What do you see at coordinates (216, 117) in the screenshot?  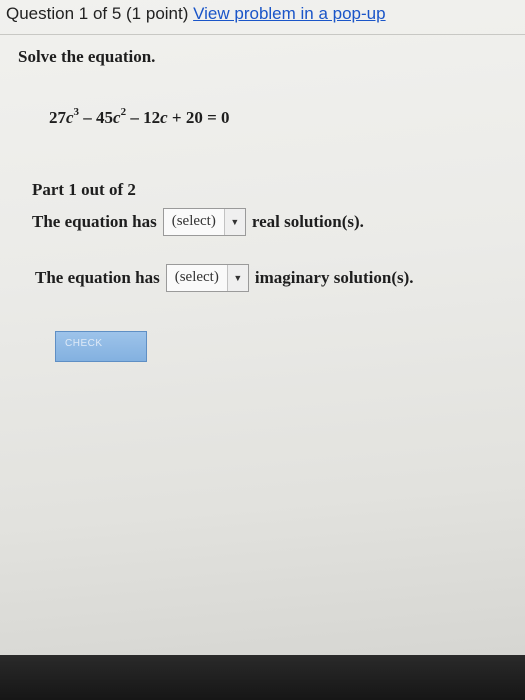 I see `rhs: = 0` at bounding box center [216, 117].